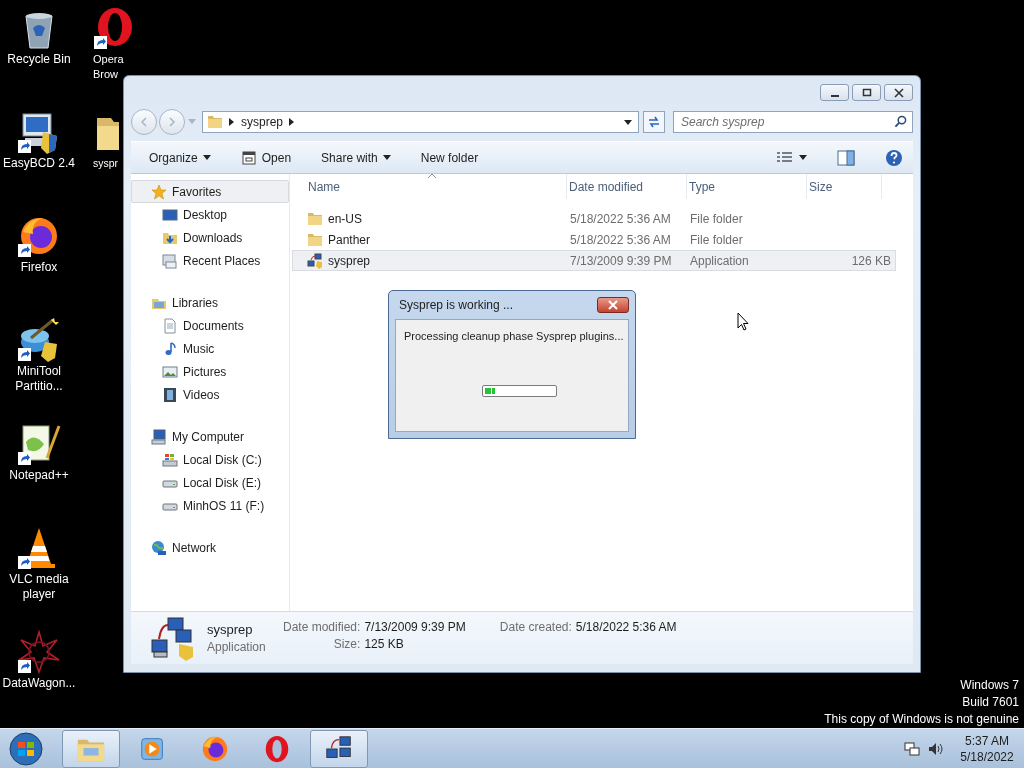  I want to click on desktop-icon-label: Firefox, so click(39, 267).